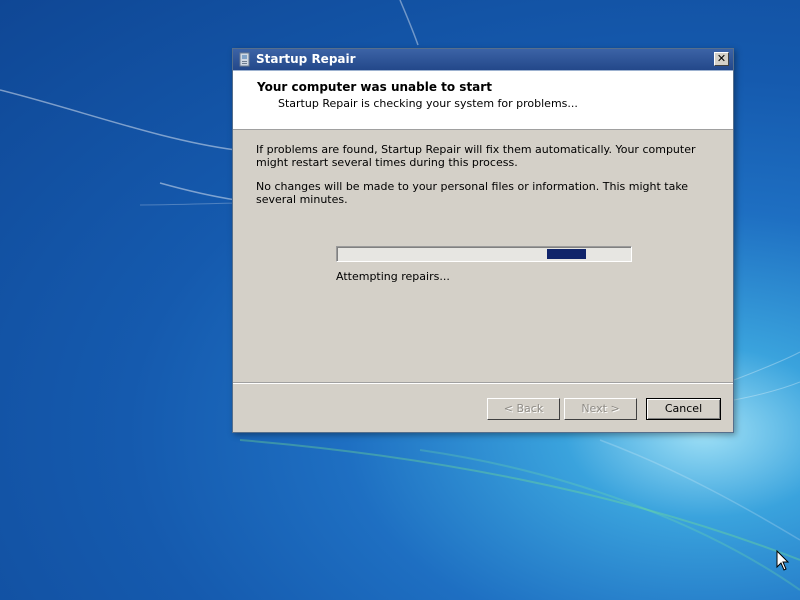 This screenshot has width=800, height=600. What do you see at coordinates (566, 254) in the screenshot?
I see `progress-marquee-chunk` at bounding box center [566, 254].